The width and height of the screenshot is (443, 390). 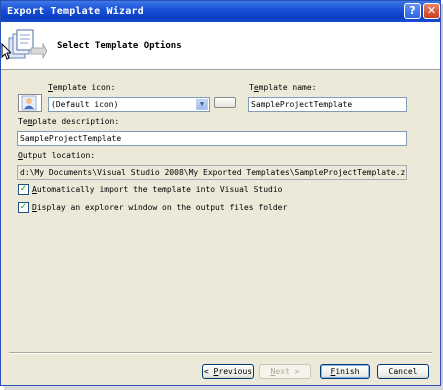 I want to click on wizard-template-icon, so click(x=27, y=44).